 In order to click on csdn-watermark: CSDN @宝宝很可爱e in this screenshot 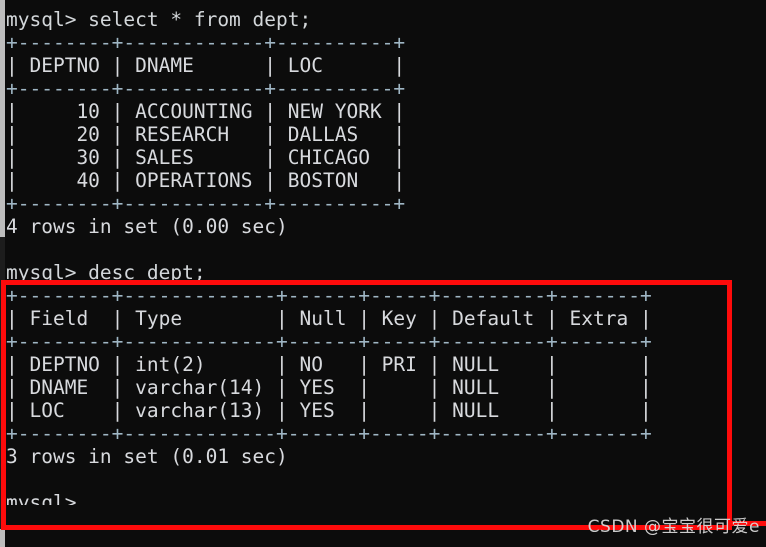, I will do `click(673, 527)`.